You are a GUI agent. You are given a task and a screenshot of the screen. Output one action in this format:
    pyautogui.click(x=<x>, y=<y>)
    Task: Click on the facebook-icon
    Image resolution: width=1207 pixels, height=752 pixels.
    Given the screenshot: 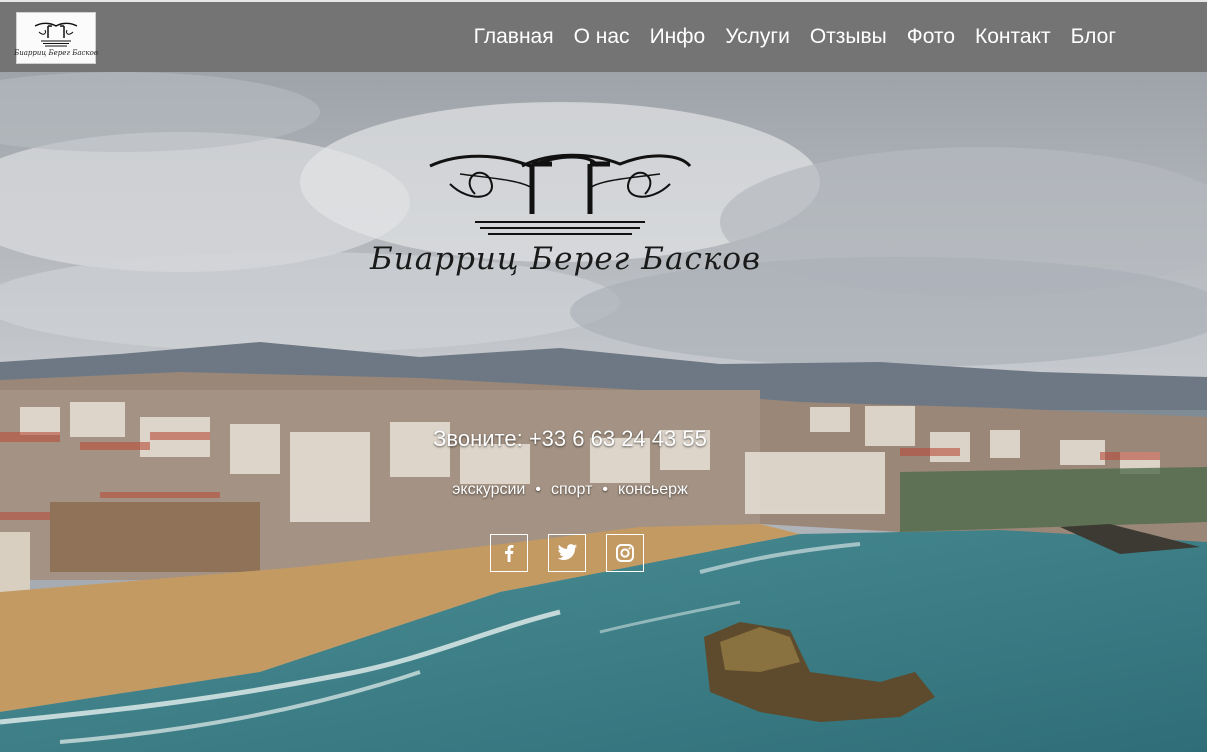 What is the action you would take?
    pyautogui.click(x=509, y=553)
    